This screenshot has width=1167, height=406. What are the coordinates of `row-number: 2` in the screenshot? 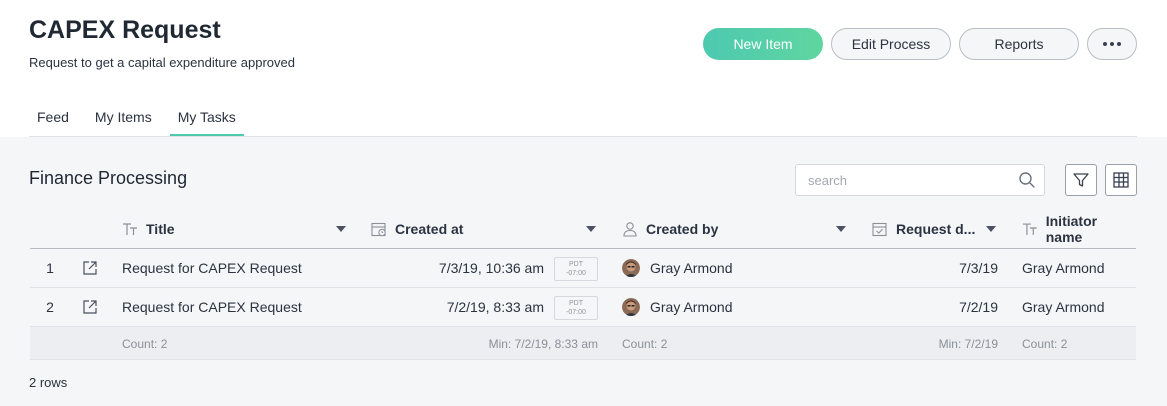 It's located at (50, 307).